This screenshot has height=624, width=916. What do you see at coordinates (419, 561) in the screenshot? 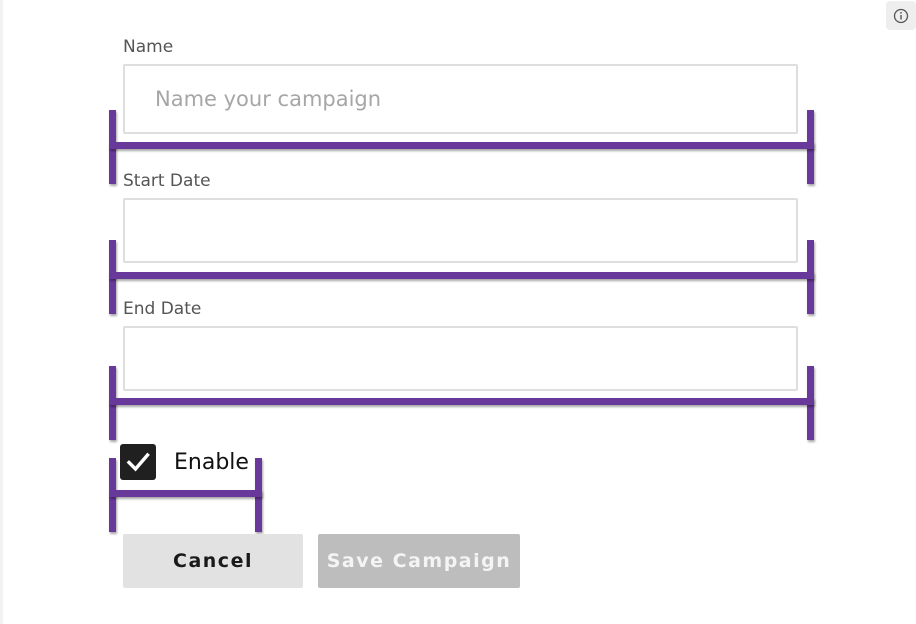
I see `save-campaign-button: Save Campaign` at bounding box center [419, 561].